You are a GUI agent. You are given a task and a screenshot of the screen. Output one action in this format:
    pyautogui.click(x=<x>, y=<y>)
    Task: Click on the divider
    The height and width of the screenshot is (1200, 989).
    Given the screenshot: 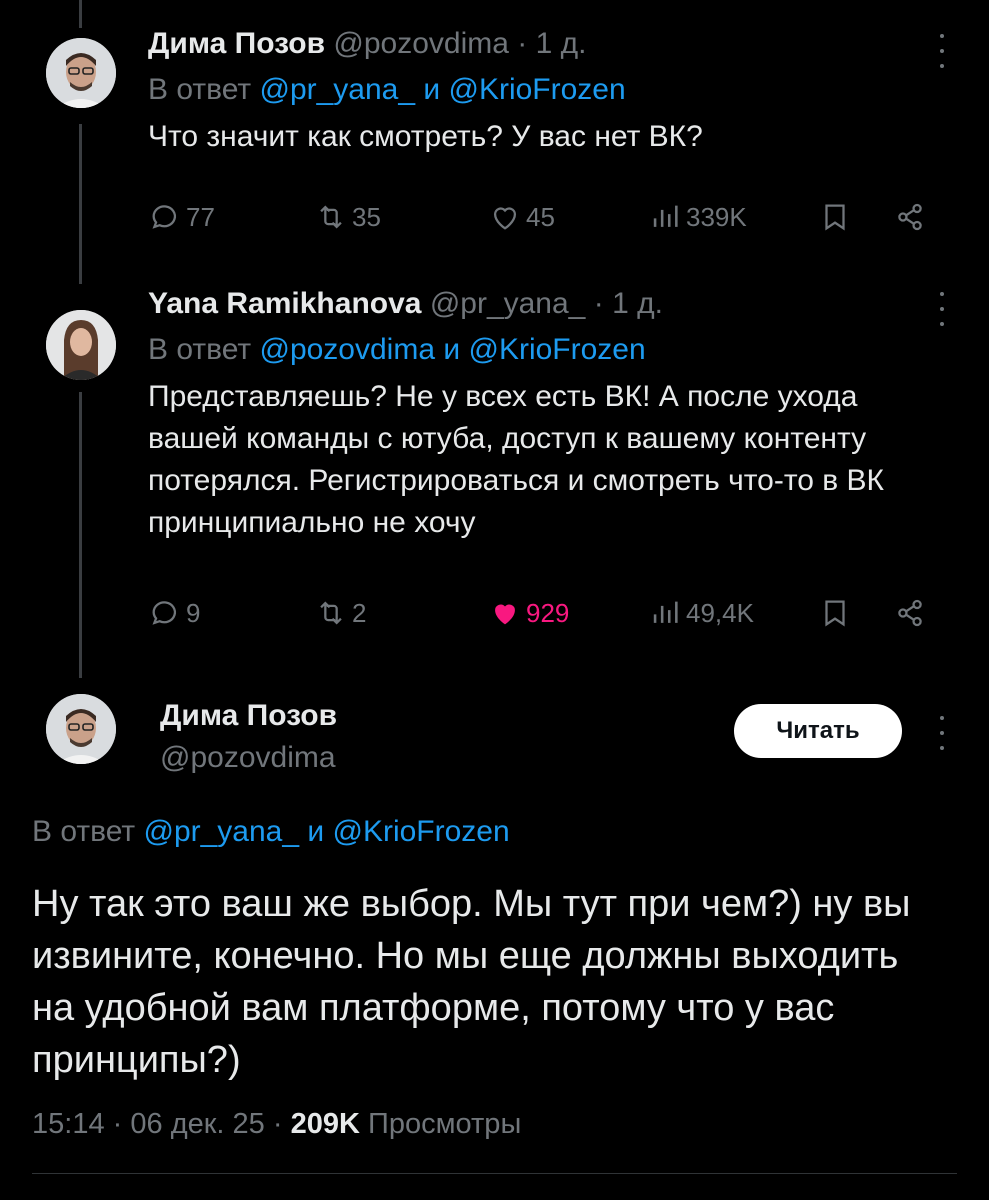 What is the action you would take?
    pyautogui.click(x=494, y=1173)
    